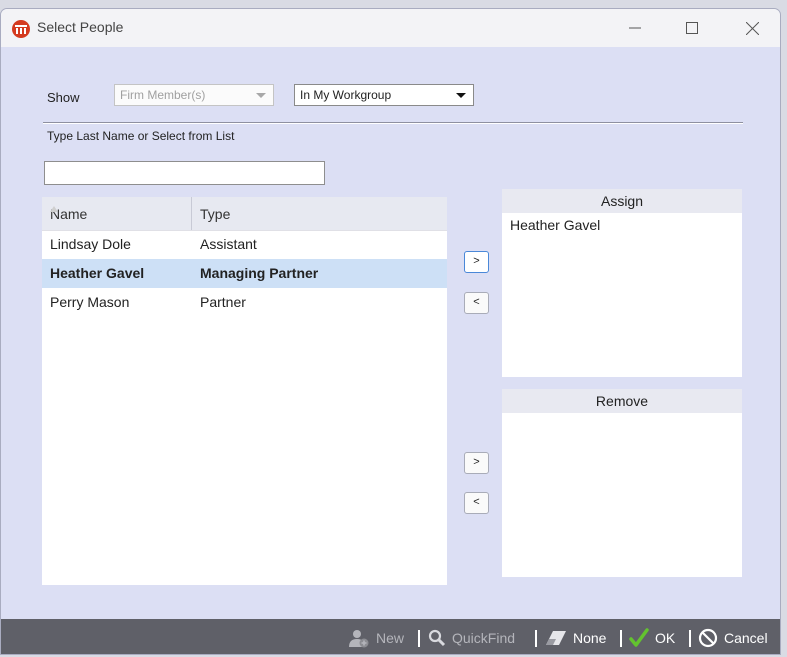  What do you see at coordinates (97, 273) in the screenshot?
I see `row-name: Heather Gavel` at bounding box center [97, 273].